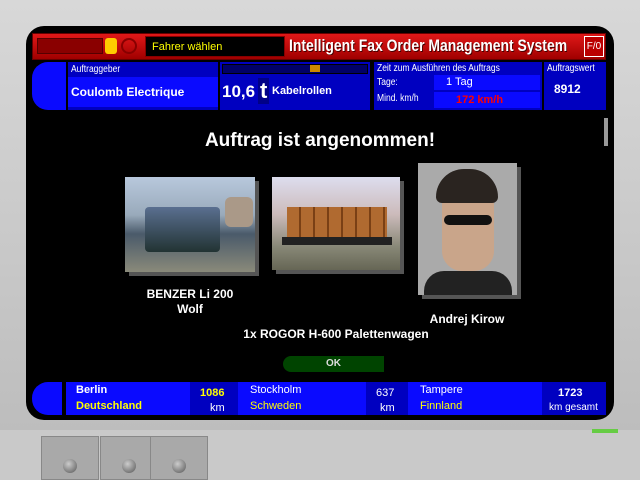 Image resolution: width=640 pixels, height=480 pixels. I want to click on driver-select-field: Fahrer wählen, so click(215, 46).